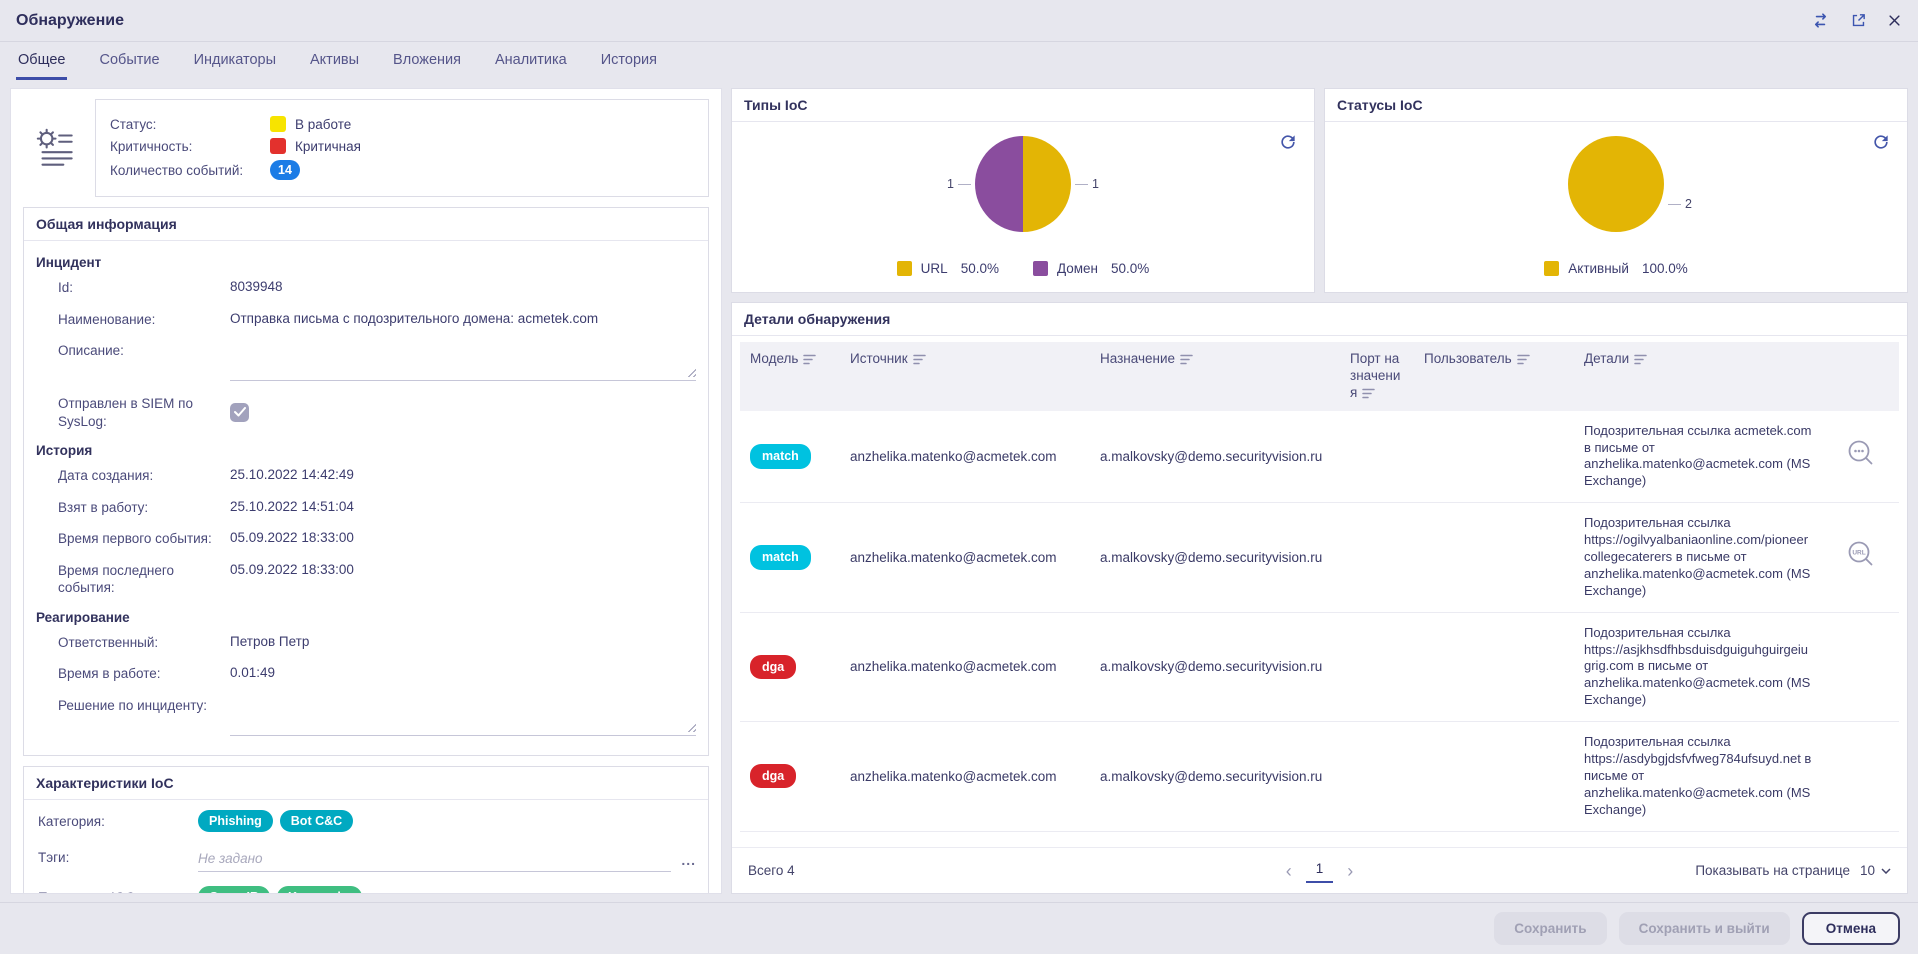 The height and width of the screenshot is (954, 1918). Describe the element at coordinates (1215, 376) in the screenshot. I see `column-header-destination: Назначение` at that location.